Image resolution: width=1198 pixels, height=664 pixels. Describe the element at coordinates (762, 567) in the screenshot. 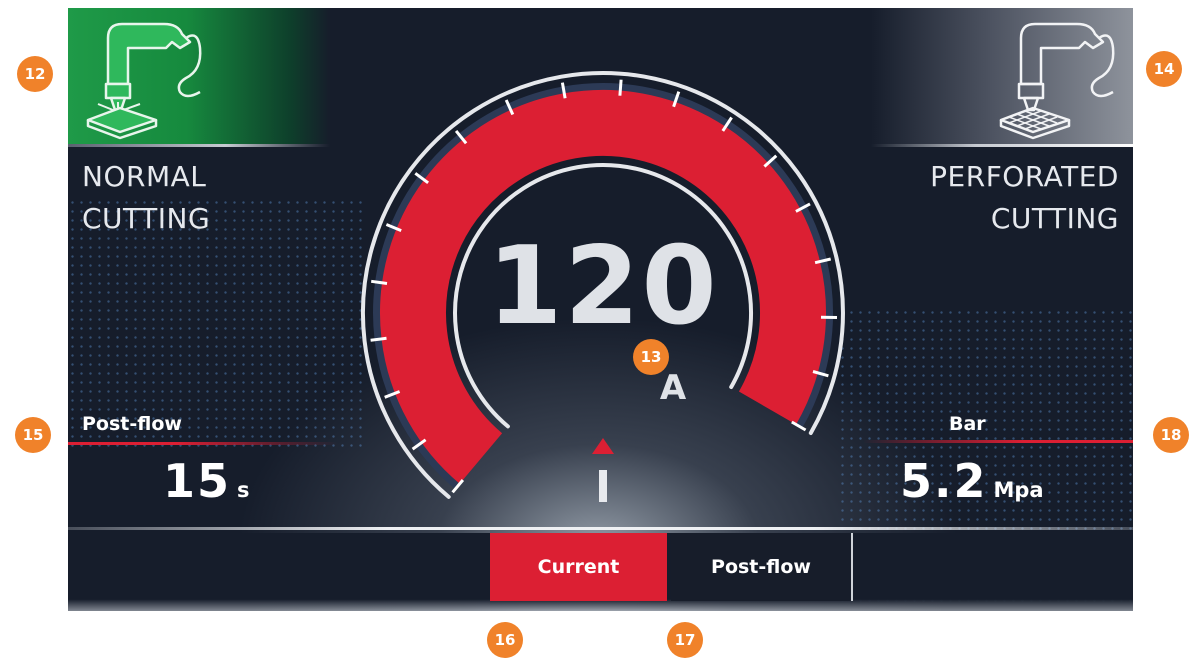

I see `tab-post-flow: Post-flow` at that location.